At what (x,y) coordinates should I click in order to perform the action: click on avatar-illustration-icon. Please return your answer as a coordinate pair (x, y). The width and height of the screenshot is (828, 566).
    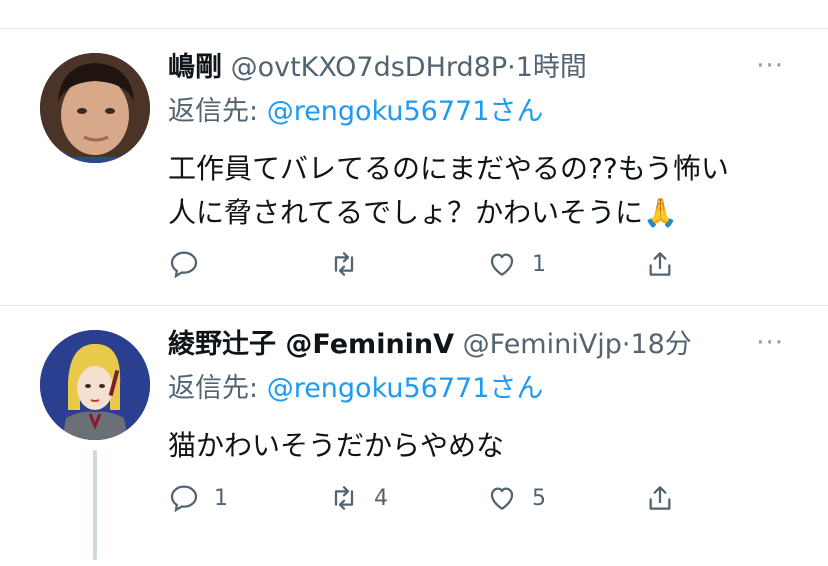
    Looking at the image, I should click on (95, 385).